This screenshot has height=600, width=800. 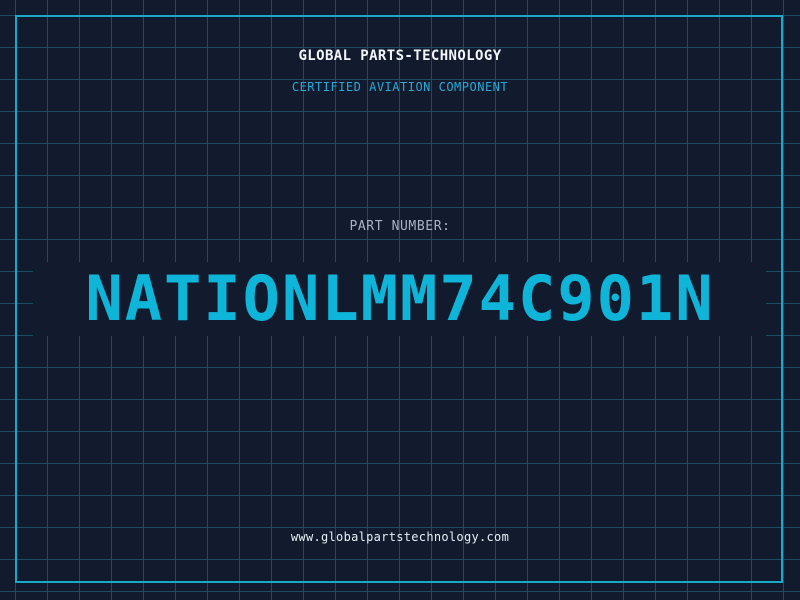 I want to click on company-name: GLOBAL PARTS-TECHNOLOGY, so click(x=400, y=56).